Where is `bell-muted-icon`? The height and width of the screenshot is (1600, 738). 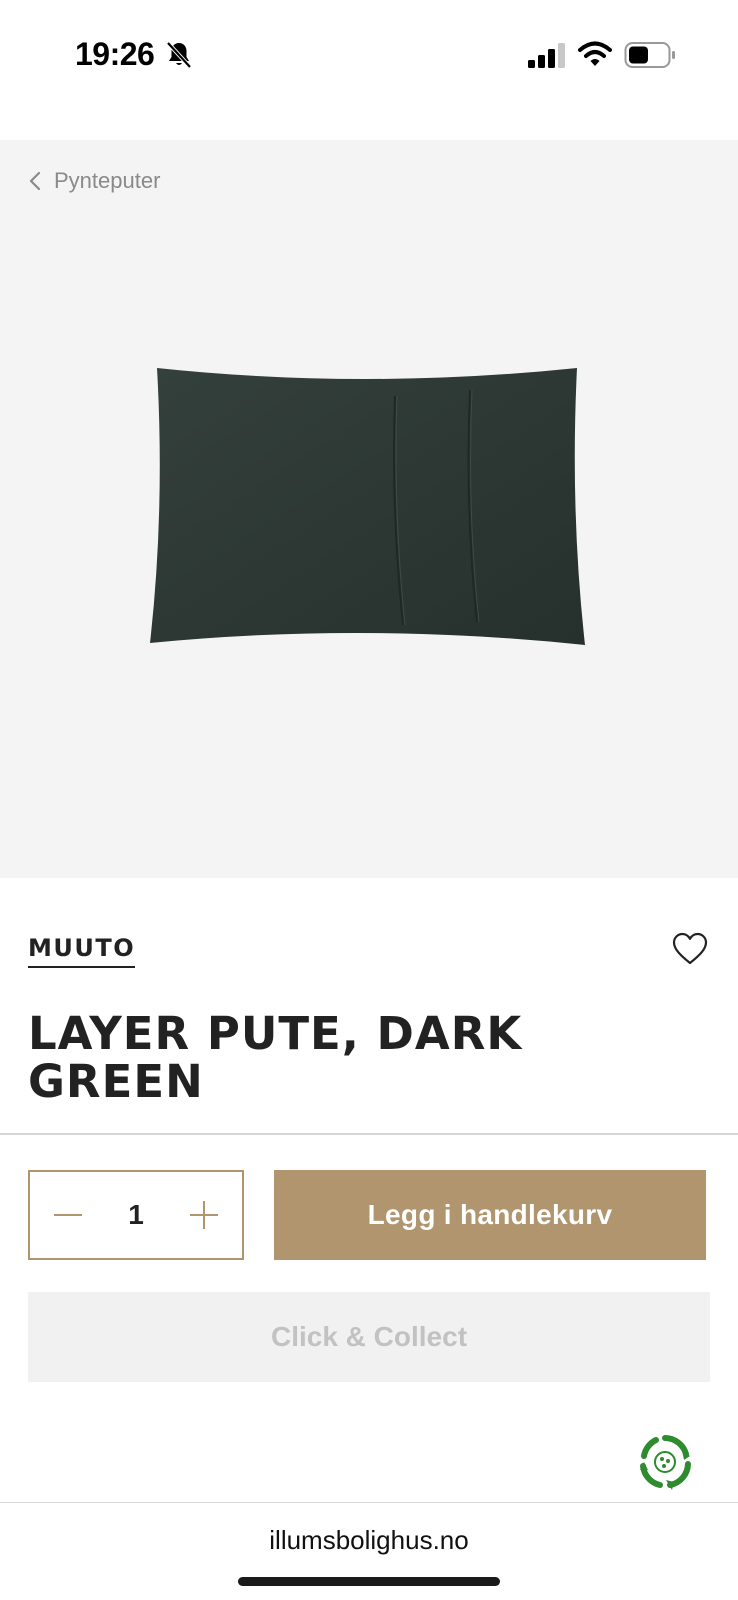
bell-muted-icon is located at coordinates (179, 55).